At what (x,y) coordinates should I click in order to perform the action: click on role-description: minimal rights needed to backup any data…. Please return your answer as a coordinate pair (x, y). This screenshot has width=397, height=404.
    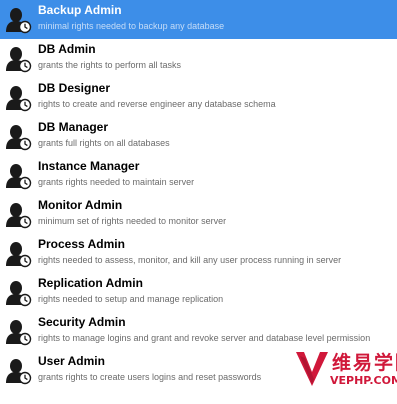
    Looking at the image, I should click on (131, 26).